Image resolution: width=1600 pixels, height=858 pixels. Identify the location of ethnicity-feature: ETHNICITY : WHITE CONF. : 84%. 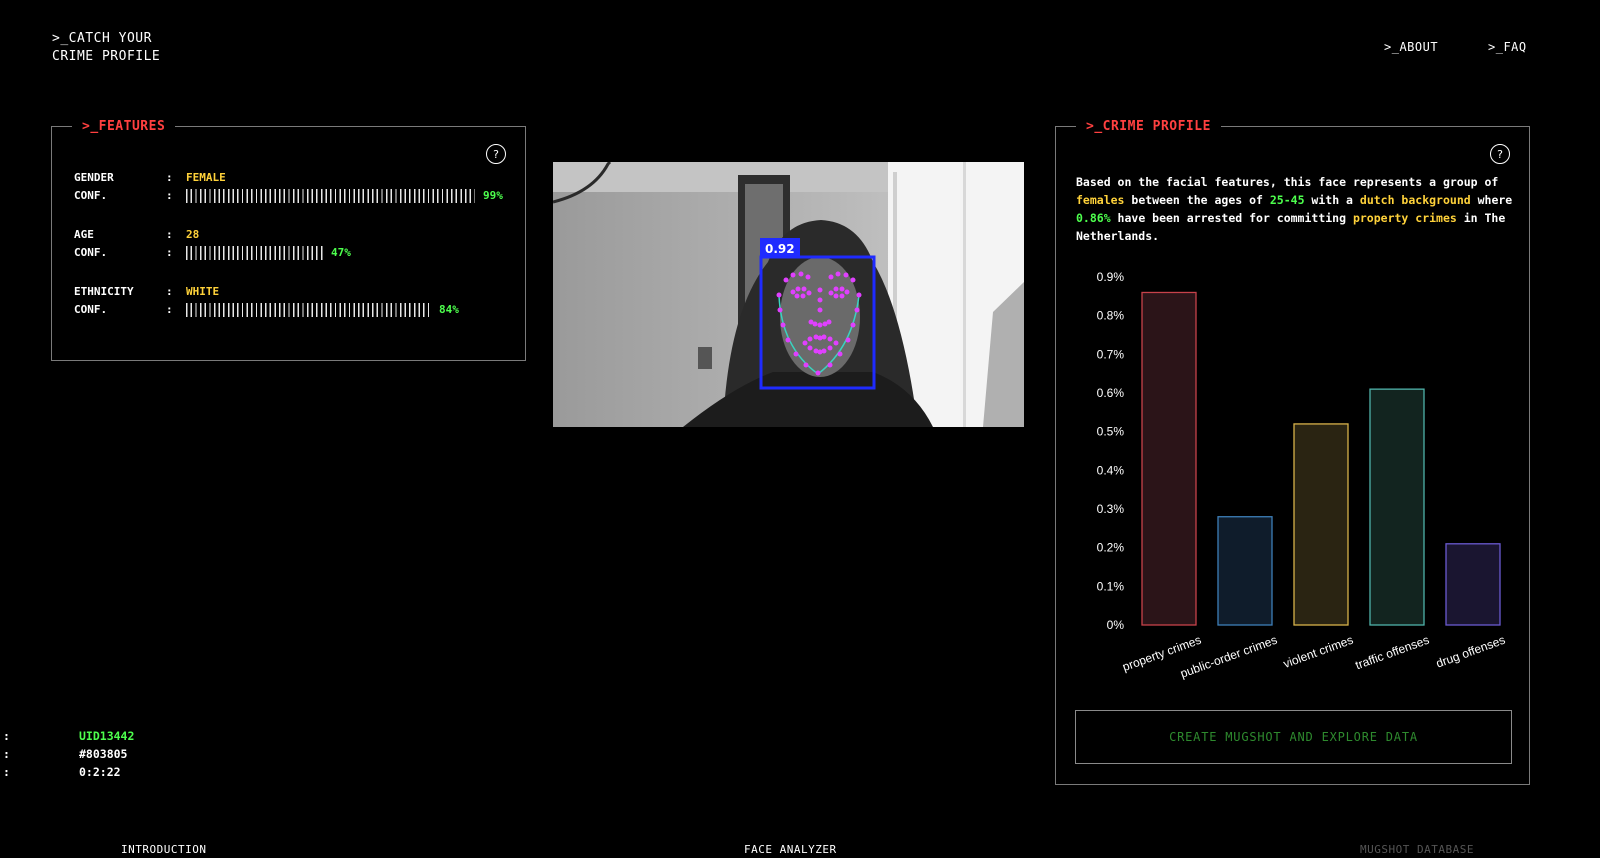
(266, 301).